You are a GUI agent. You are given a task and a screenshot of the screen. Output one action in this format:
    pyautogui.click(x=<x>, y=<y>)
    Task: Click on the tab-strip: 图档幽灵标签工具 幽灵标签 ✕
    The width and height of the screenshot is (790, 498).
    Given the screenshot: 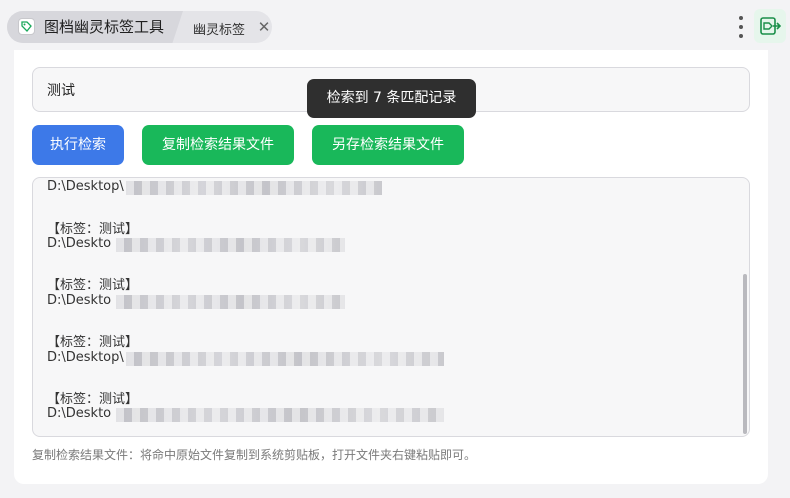 What is the action you would take?
    pyautogui.click(x=139, y=27)
    